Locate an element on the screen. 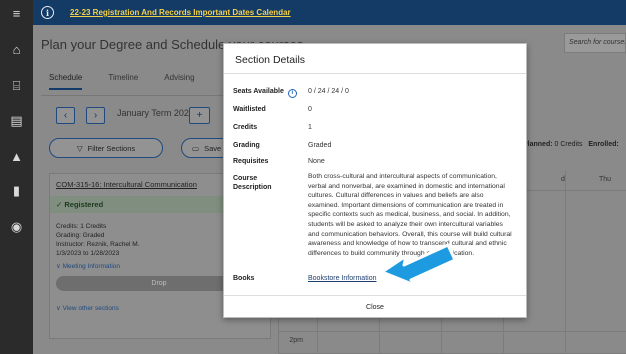 Image resolution: width=626 pixels, height=354 pixels. left-nav-rail: ≡ ⌂ ⌸ ▤ ▲ ▮ ◉ is located at coordinates (16, 177).